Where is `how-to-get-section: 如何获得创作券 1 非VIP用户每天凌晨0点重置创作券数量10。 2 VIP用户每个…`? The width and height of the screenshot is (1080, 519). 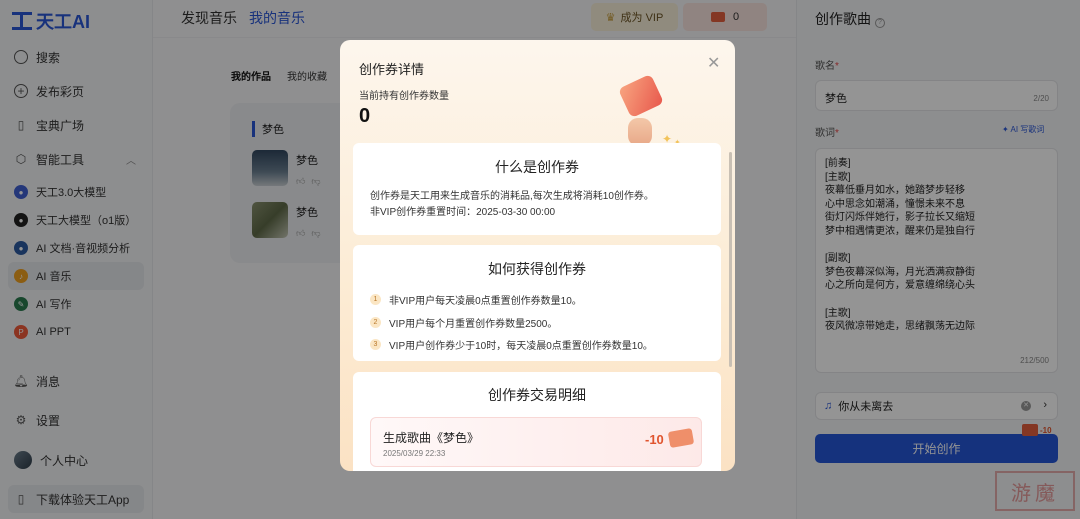 how-to-get-section: 如何获得创作券 1 非VIP用户每天凌晨0点重置创作券数量10。 2 VIP用户每个… is located at coordinates (537, 303).